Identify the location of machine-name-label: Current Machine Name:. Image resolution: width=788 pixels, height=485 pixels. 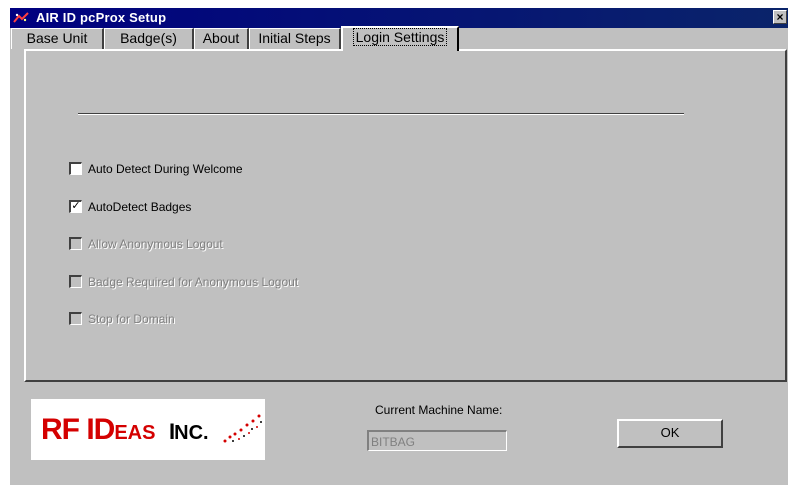
(439, 410).